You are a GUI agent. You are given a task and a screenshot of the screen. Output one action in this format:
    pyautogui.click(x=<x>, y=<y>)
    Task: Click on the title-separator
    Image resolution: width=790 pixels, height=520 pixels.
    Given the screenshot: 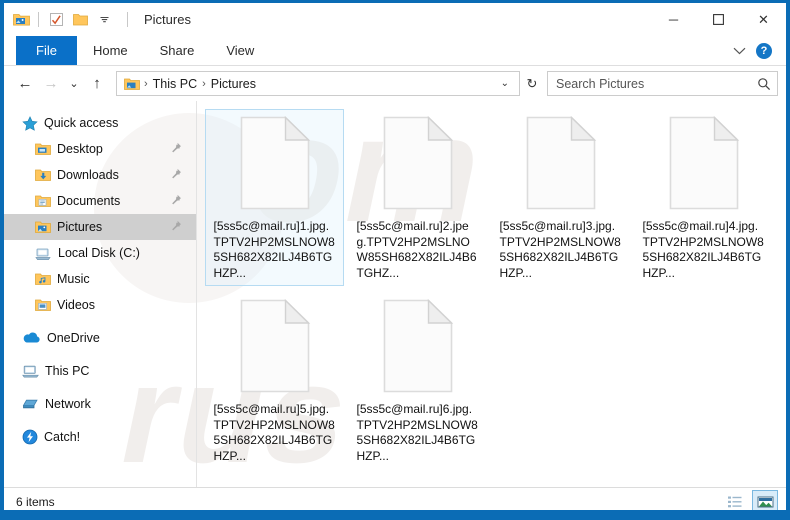 What is the action you would take?
    pyautogui.click(x=127, y=19)
    